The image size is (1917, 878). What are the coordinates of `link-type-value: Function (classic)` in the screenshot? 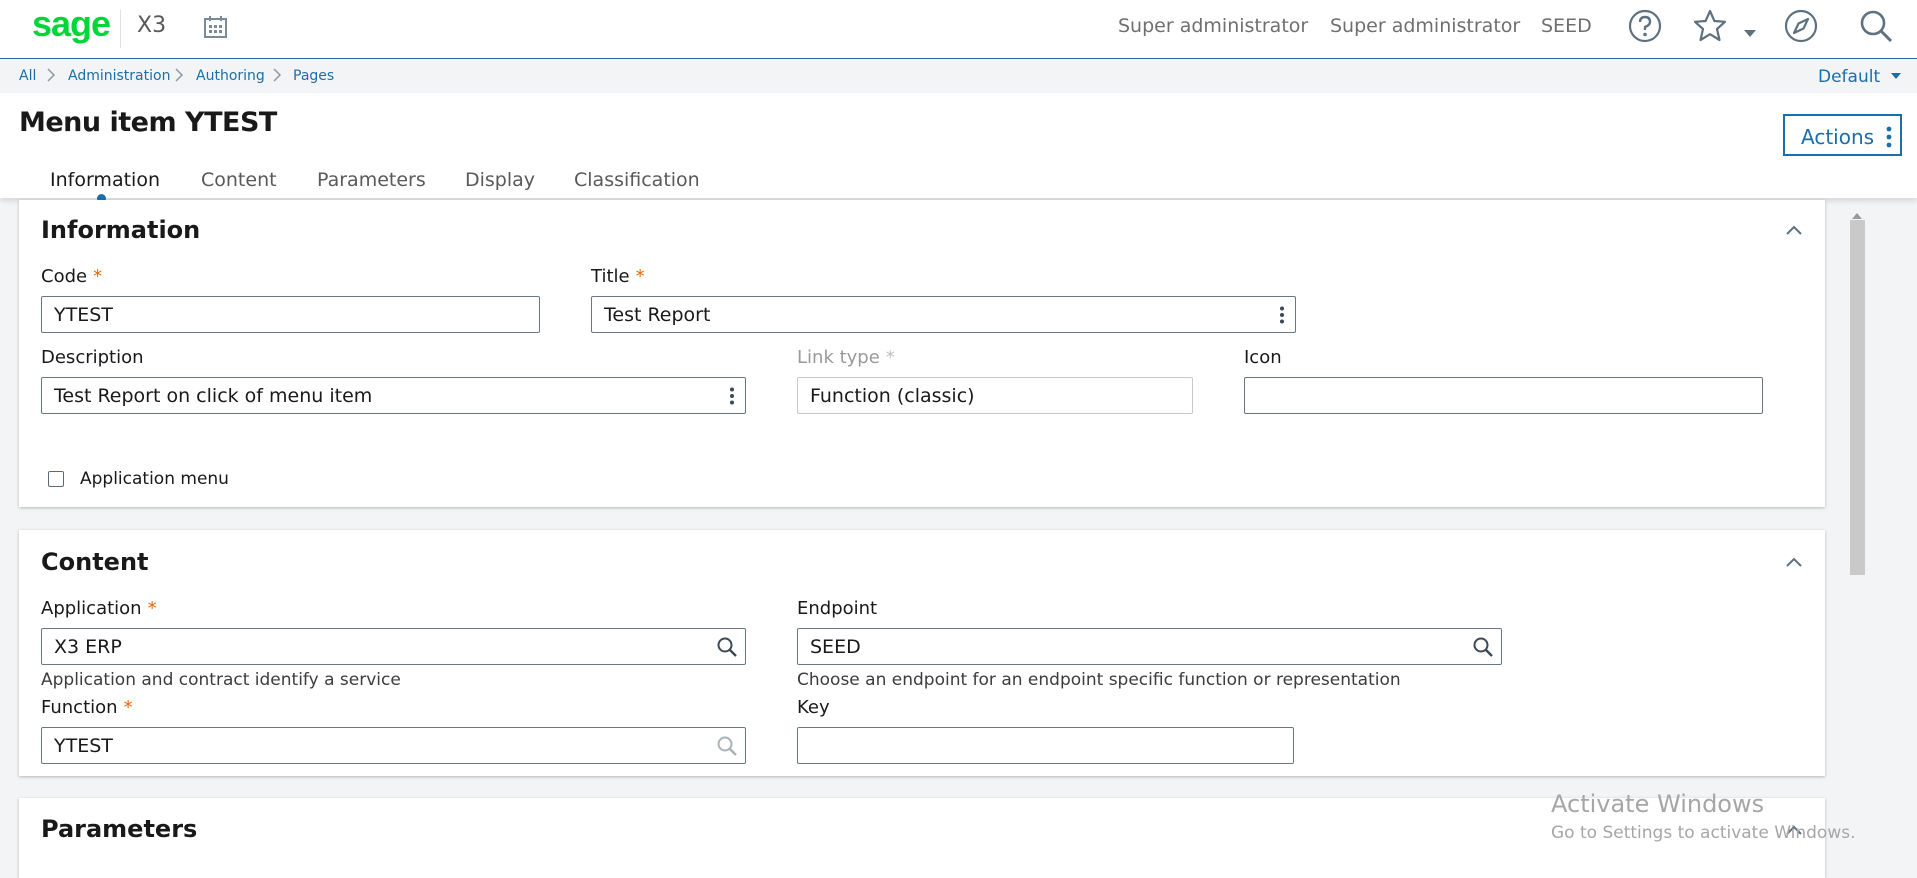 It's located at (892, 396).